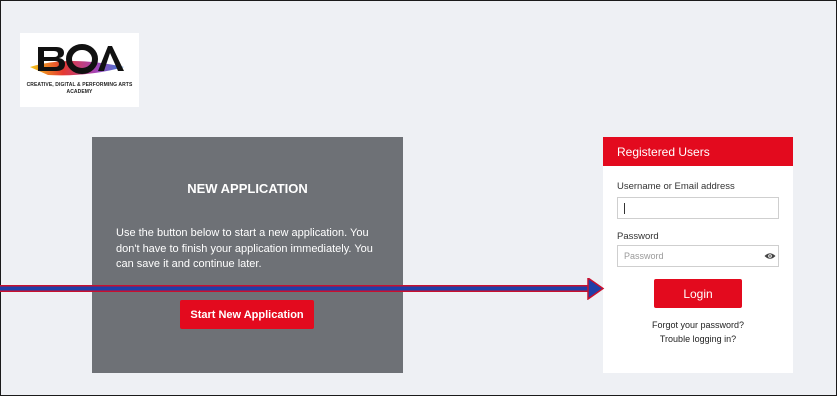 This screenshot has width=837, height=396. What do you see at coordinates (770, 256) in the screenshot?
I see `eye-icon` at bounding box center [770, 256].